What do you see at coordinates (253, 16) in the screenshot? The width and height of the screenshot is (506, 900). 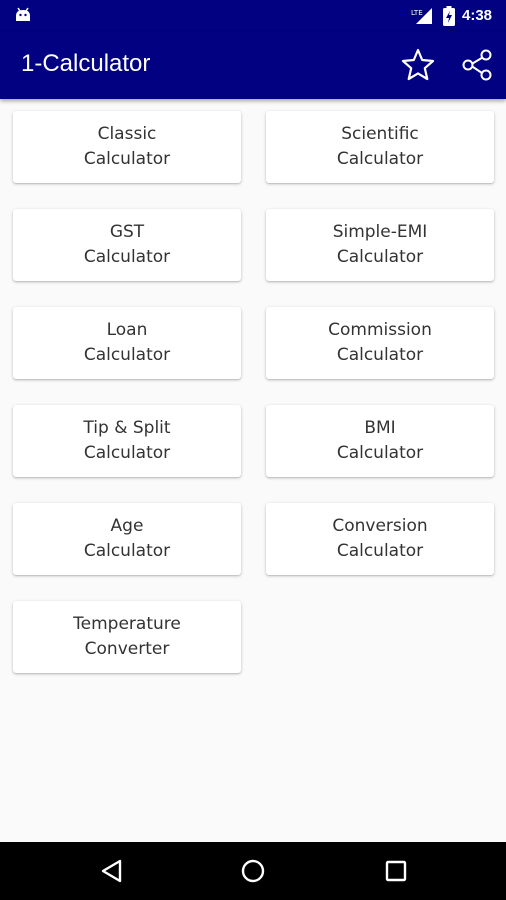 I see `status-bar: LTE 4:38` at bounding box center [253, 16].